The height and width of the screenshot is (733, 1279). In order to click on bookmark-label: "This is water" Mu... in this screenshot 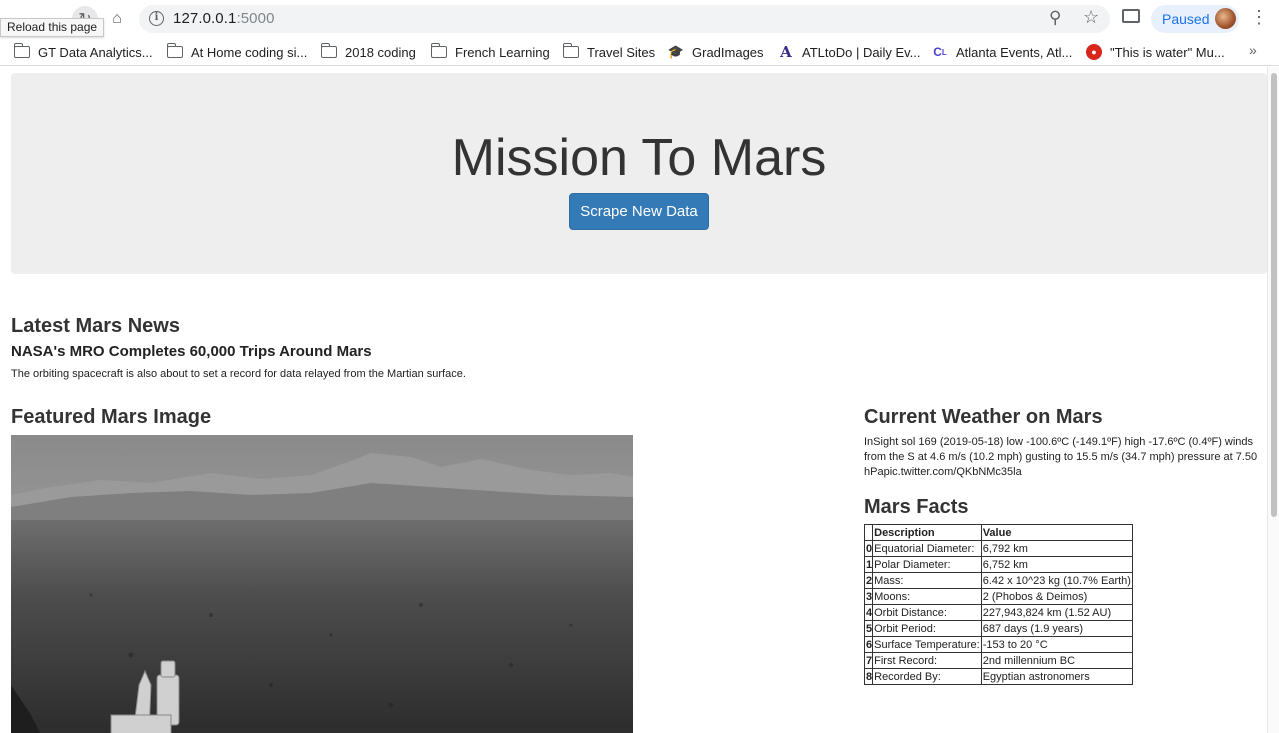, I will do `click(1167, 52)`.